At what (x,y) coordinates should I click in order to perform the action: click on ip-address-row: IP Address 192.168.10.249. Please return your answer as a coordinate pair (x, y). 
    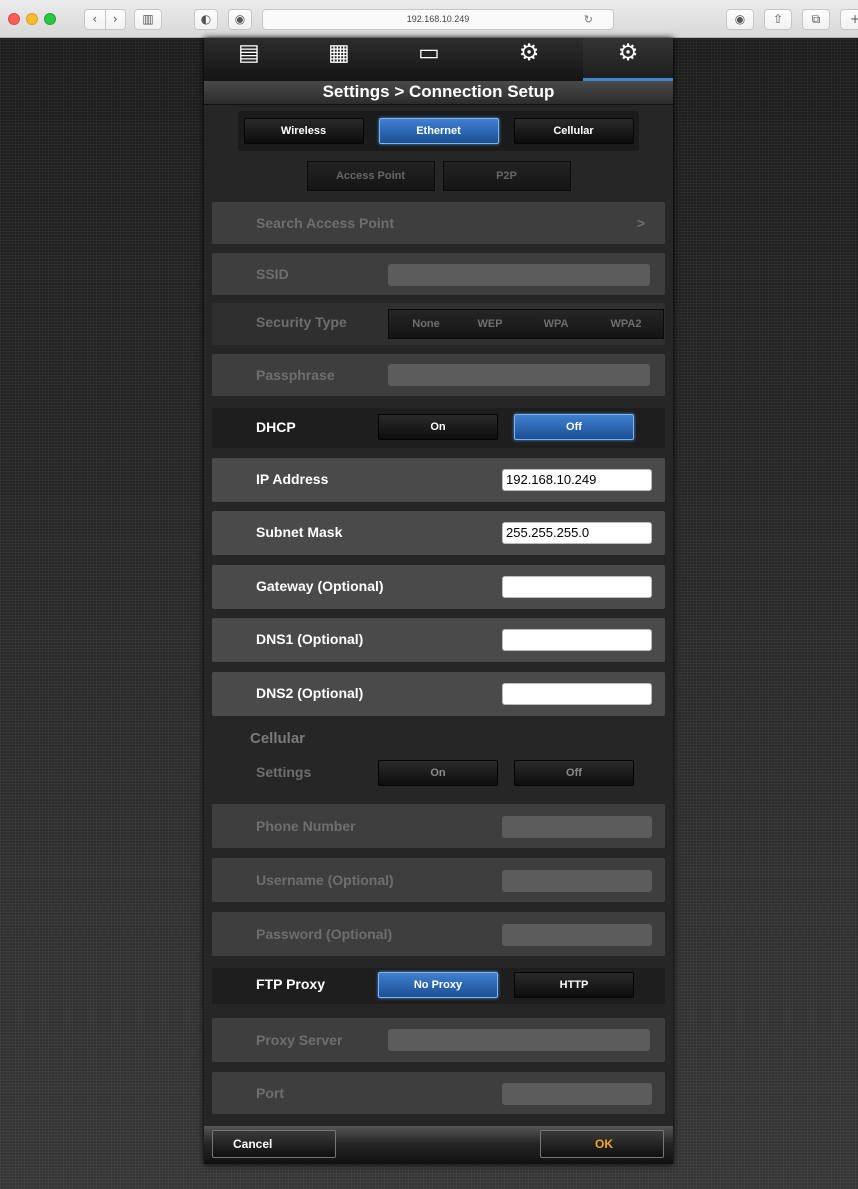
    Looking at the image, I should click on (438, 480).